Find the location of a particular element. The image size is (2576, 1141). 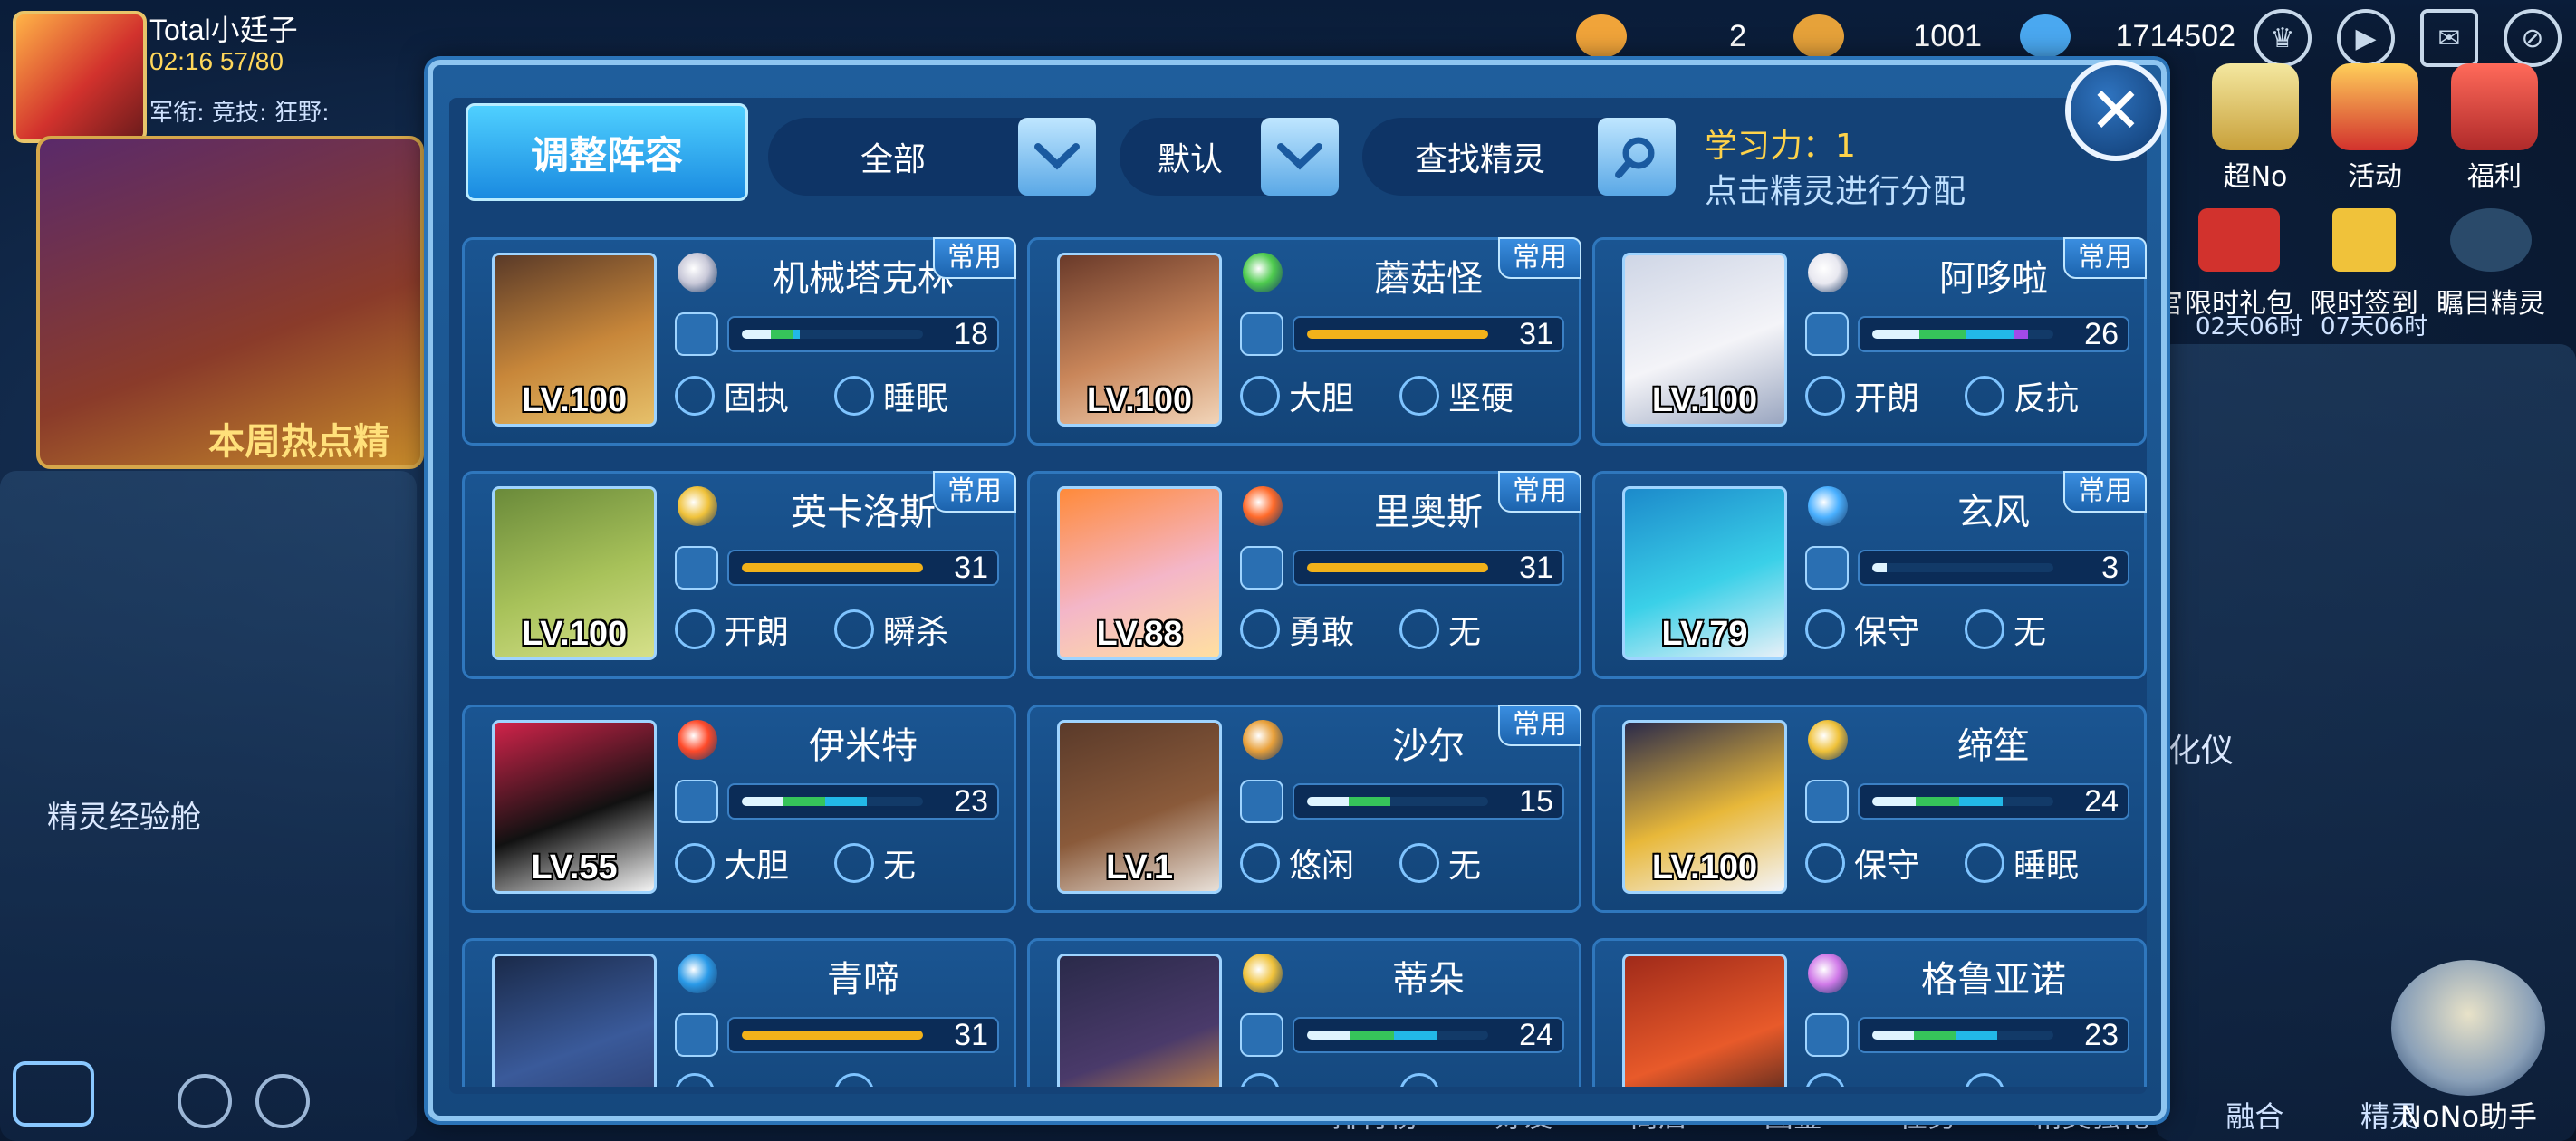

nono-assistant-label: NoNo助手 is located at coordinates (2468, 1115).